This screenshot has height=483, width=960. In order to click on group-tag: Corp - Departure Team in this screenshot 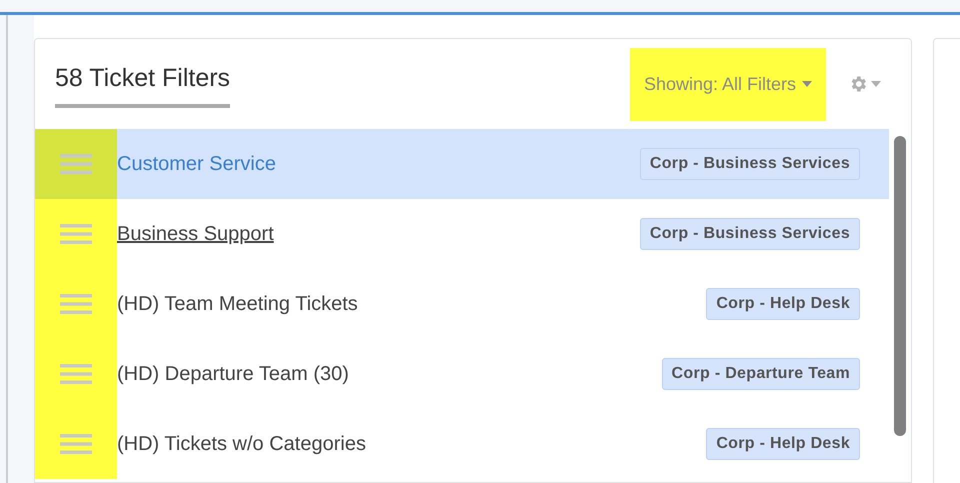, I will do `click(761, 374)`.